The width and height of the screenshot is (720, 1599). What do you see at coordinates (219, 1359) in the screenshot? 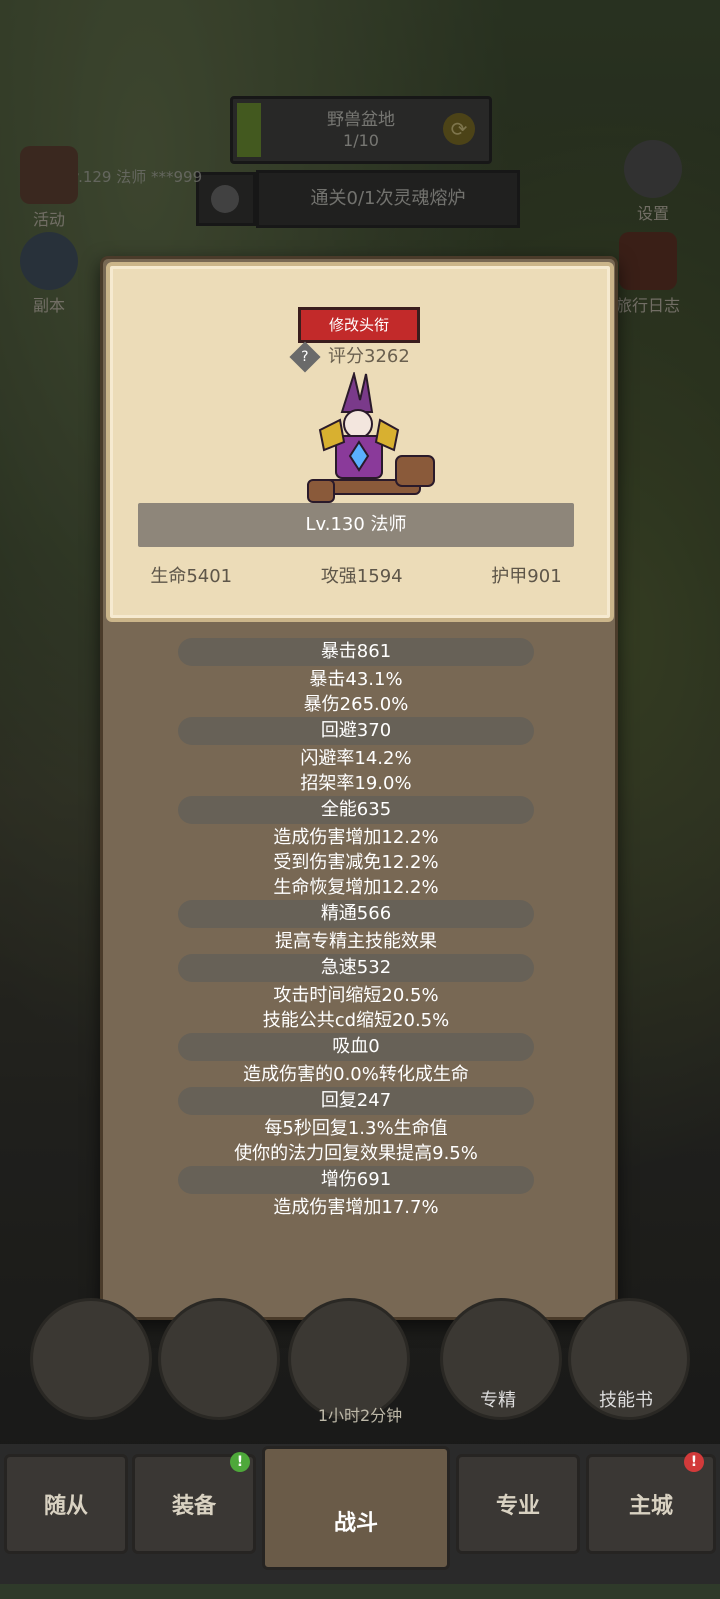
I see `food-button` at bounding box center [219, 1359].